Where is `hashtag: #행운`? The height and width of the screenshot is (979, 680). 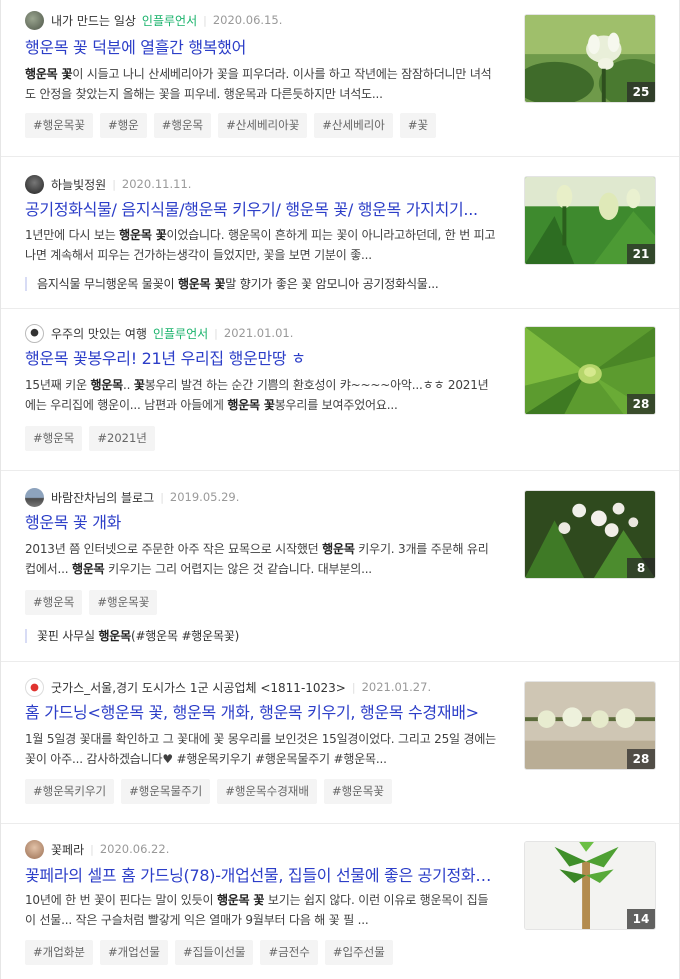
hashtag: #행운 is located at coordinates (123, 125).